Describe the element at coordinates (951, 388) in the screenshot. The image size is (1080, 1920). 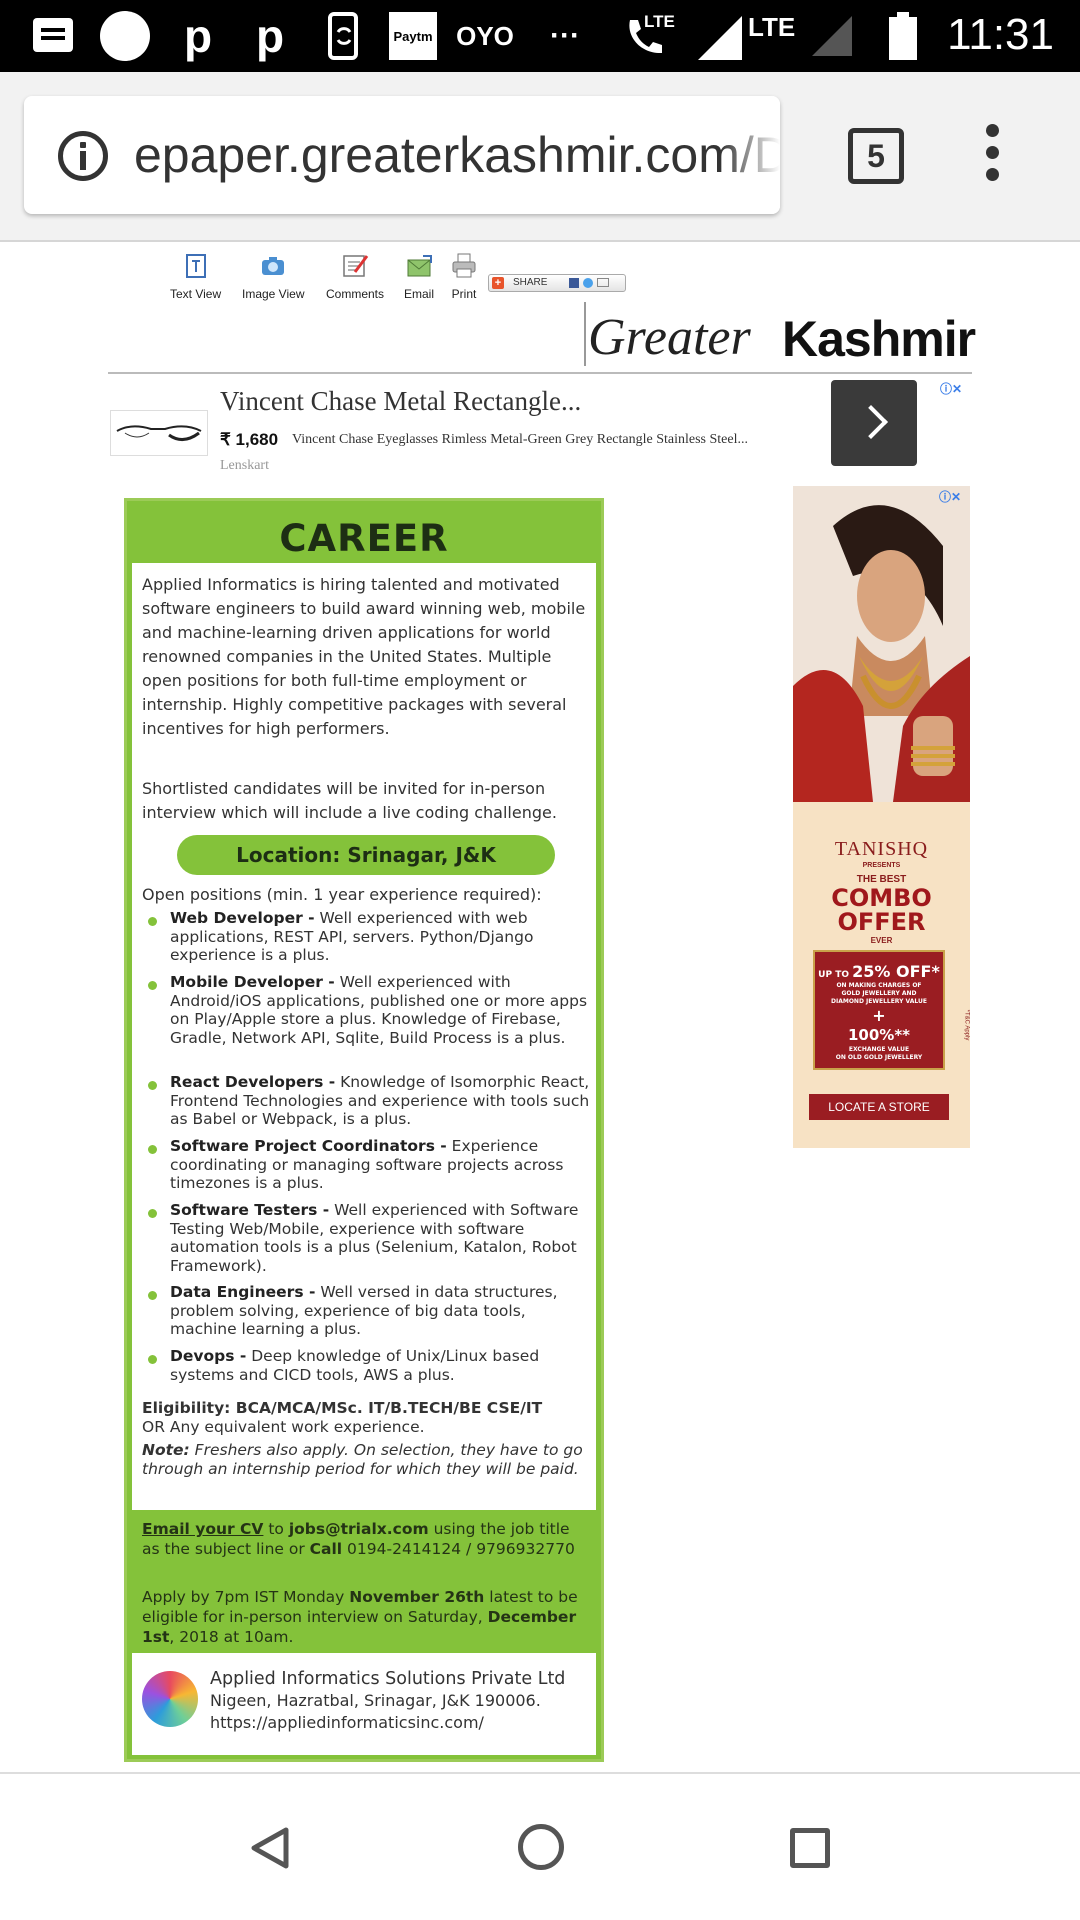
I see `adchoices-icon: ⓘ✕` at that location.